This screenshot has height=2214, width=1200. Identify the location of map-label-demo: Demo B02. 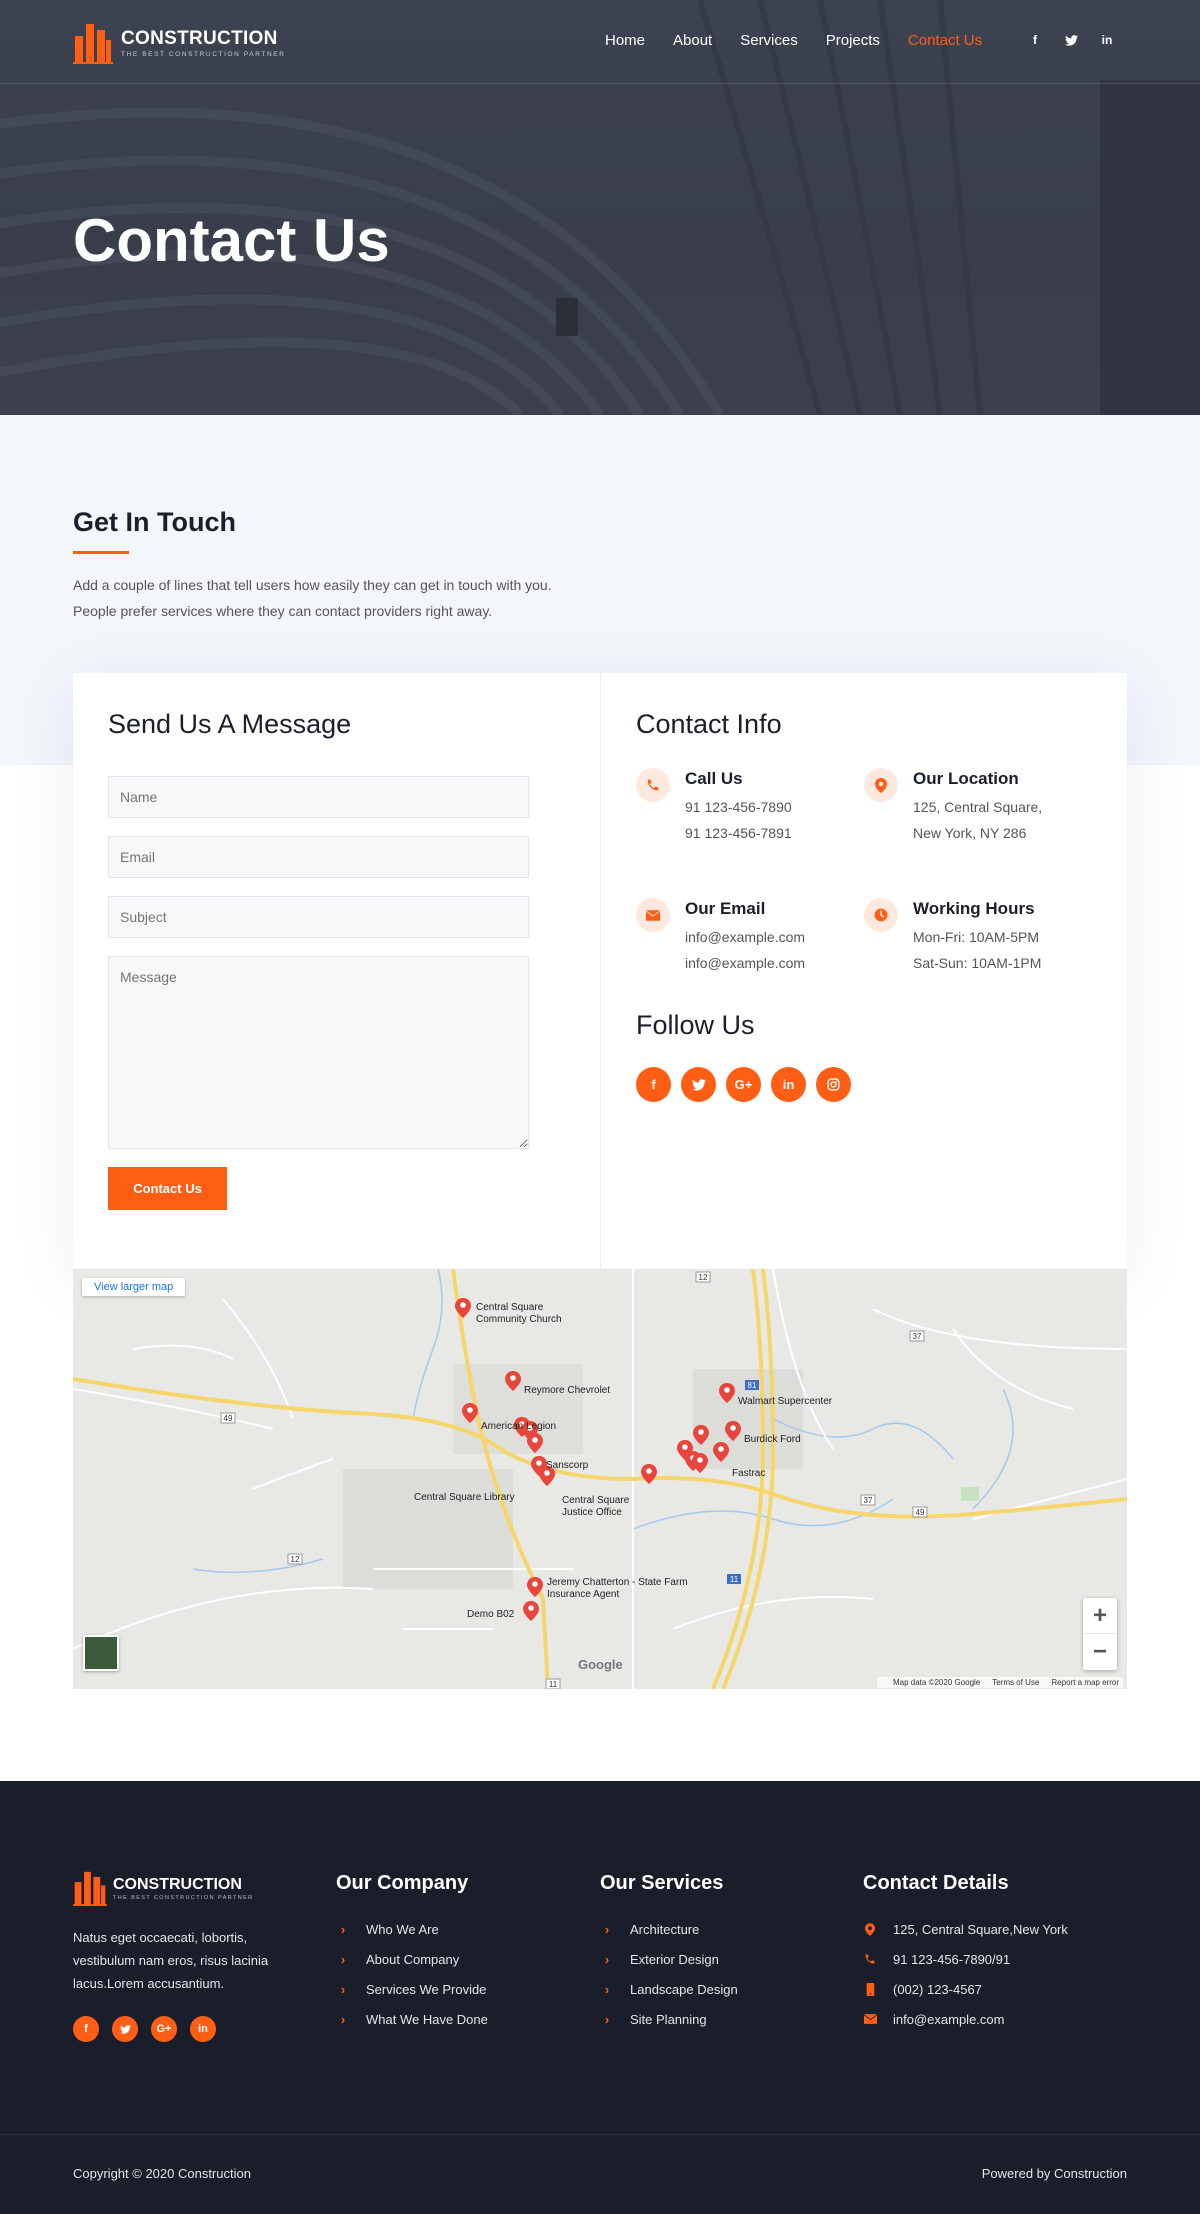
(490, 1614).